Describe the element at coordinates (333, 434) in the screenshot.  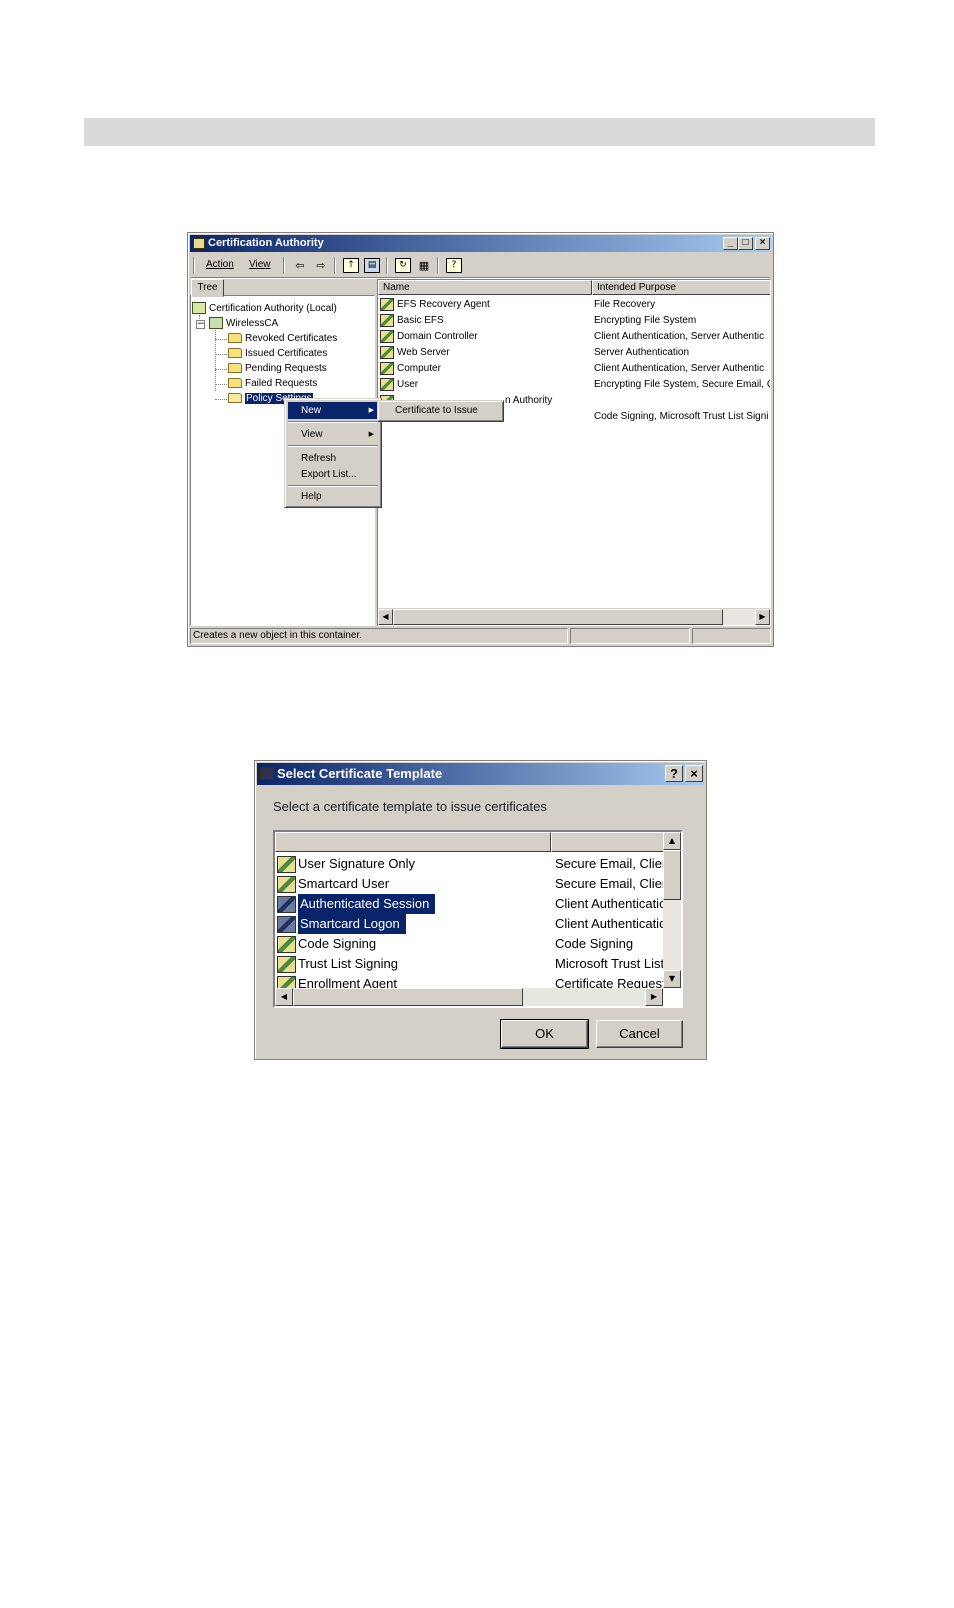
I see `menu-item-view: View ▶` at that location.